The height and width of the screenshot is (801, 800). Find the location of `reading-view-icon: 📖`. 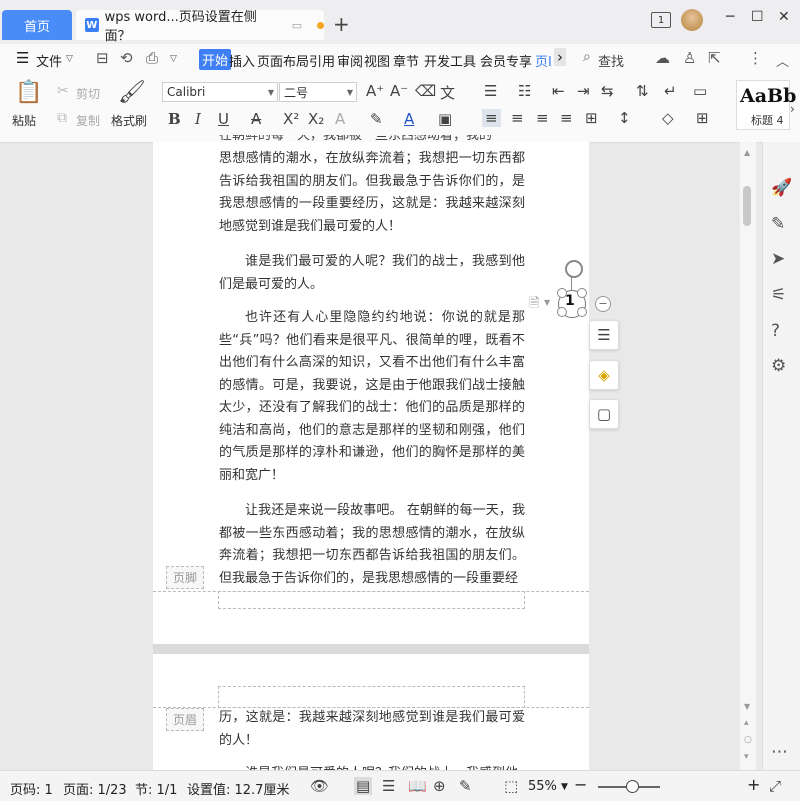

reading-view-icon: 📖 is located at coordinates (417, 786).